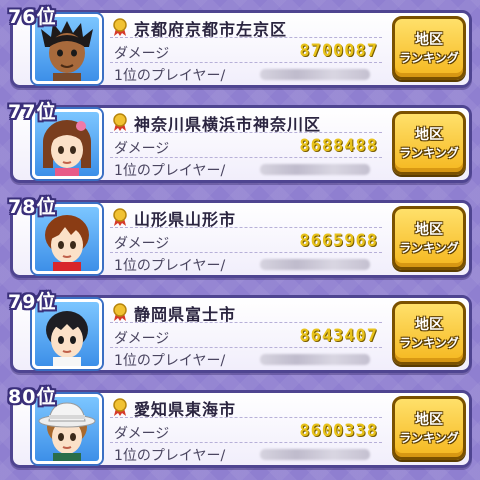 This screenshot has width=480, height=480. I want to click on entry-info: 神奈川県横浜市神奈川区 ダメージ 8688488 1位のプレイヤー/, so click(246, 144).